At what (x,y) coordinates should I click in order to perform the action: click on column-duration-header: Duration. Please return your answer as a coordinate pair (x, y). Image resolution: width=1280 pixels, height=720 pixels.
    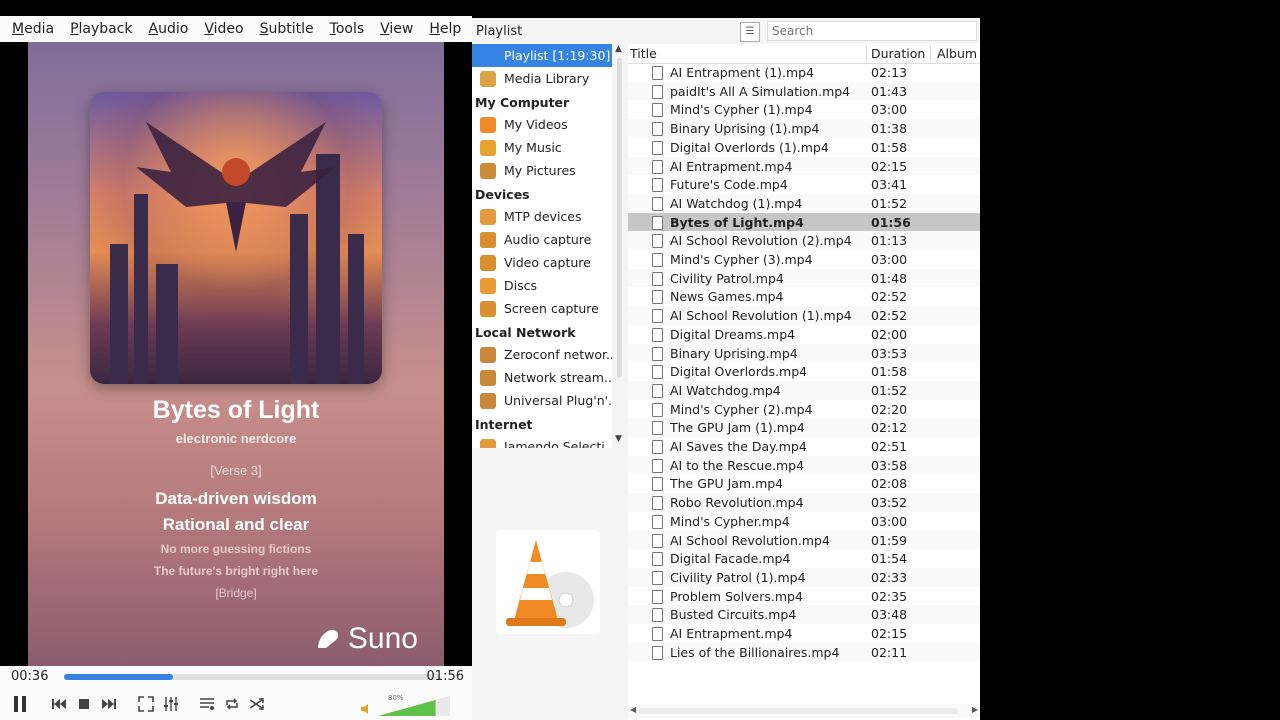
    Looking at the image, I should click on (898, 53).